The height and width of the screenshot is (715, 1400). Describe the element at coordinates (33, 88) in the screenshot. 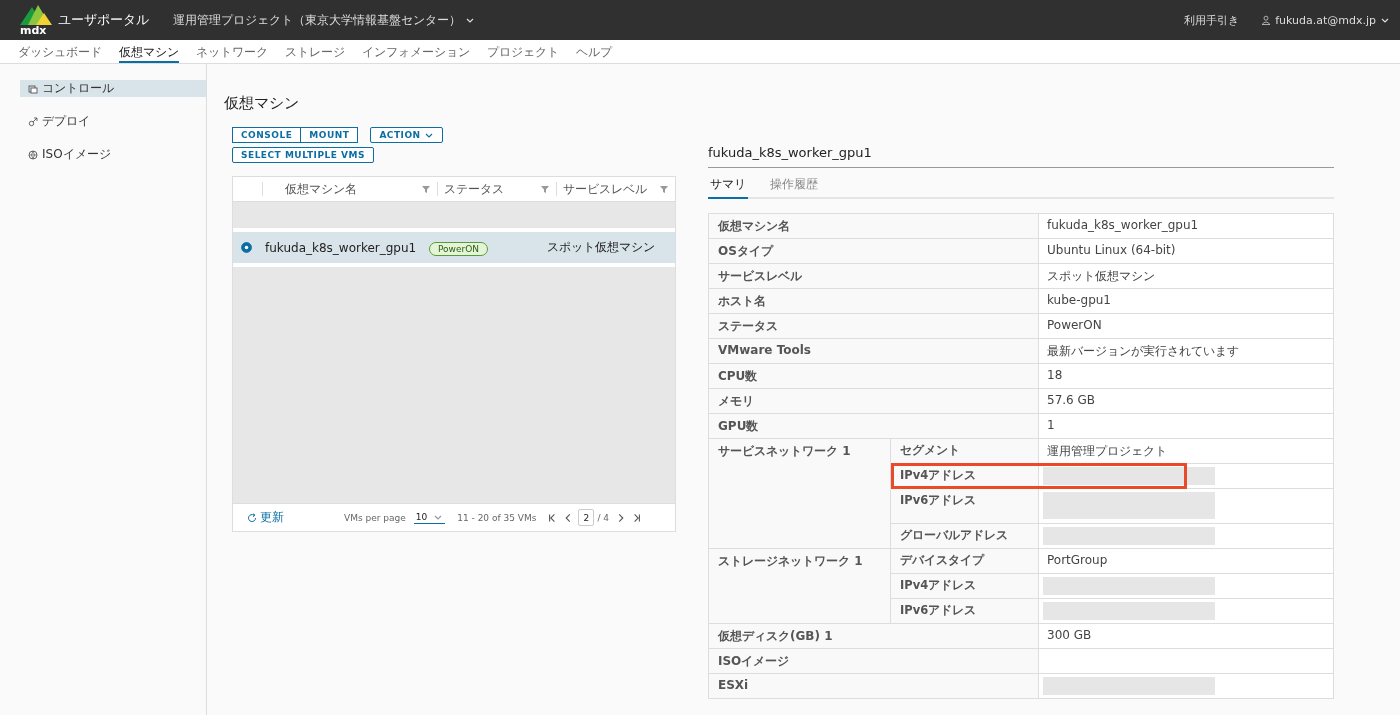

I see `console-icon` at that location.